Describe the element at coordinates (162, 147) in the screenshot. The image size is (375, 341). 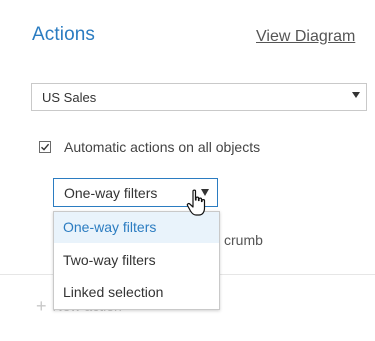
I see `automatic-actions-label: Automatic actions on all objects` at that location.